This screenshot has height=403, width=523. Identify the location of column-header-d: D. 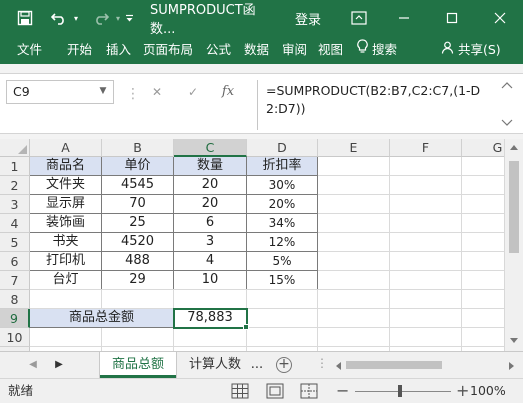
(282, 148).